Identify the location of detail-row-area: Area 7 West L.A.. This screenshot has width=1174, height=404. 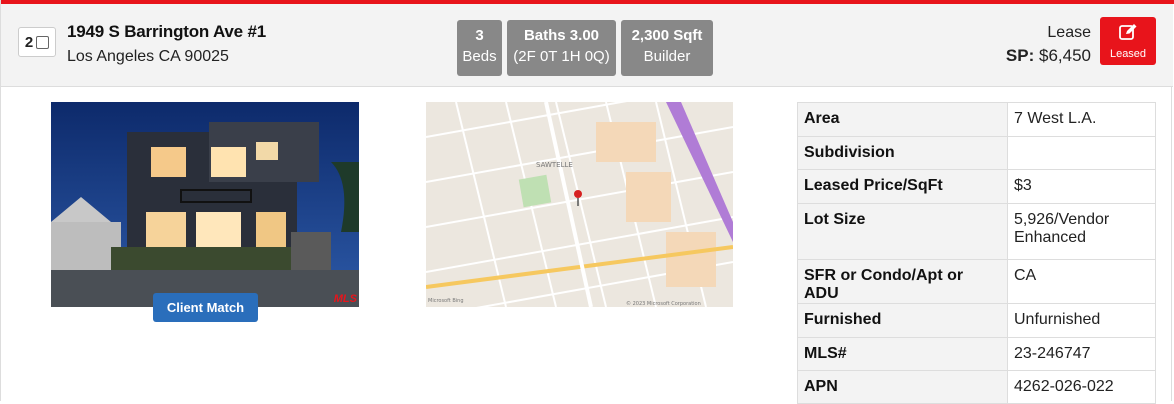
(976, 119).